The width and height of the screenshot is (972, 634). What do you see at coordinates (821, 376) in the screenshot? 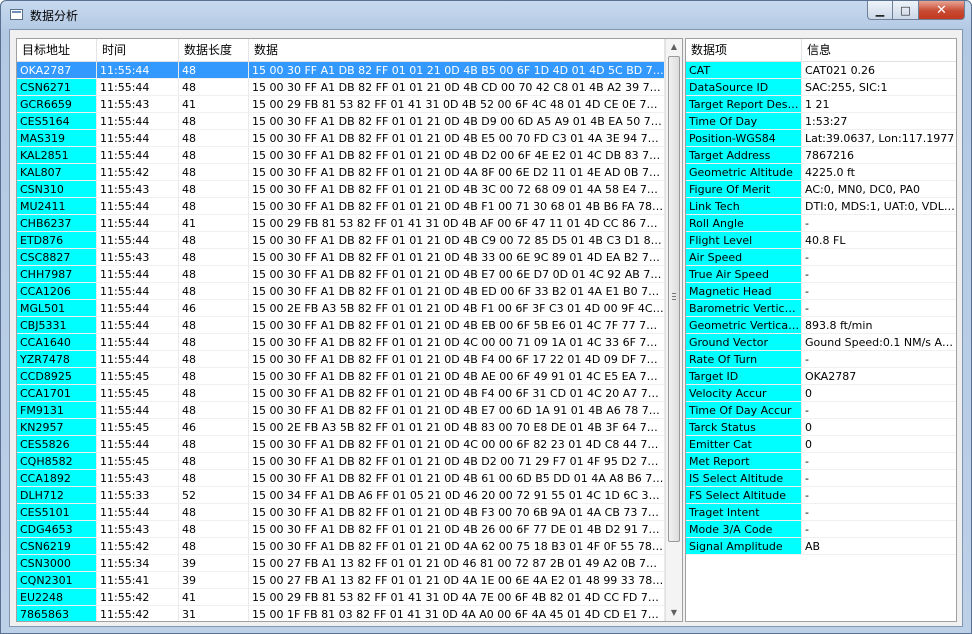
I see `detail-row: Target ID OKA2787` at bounding box center [821, 376].